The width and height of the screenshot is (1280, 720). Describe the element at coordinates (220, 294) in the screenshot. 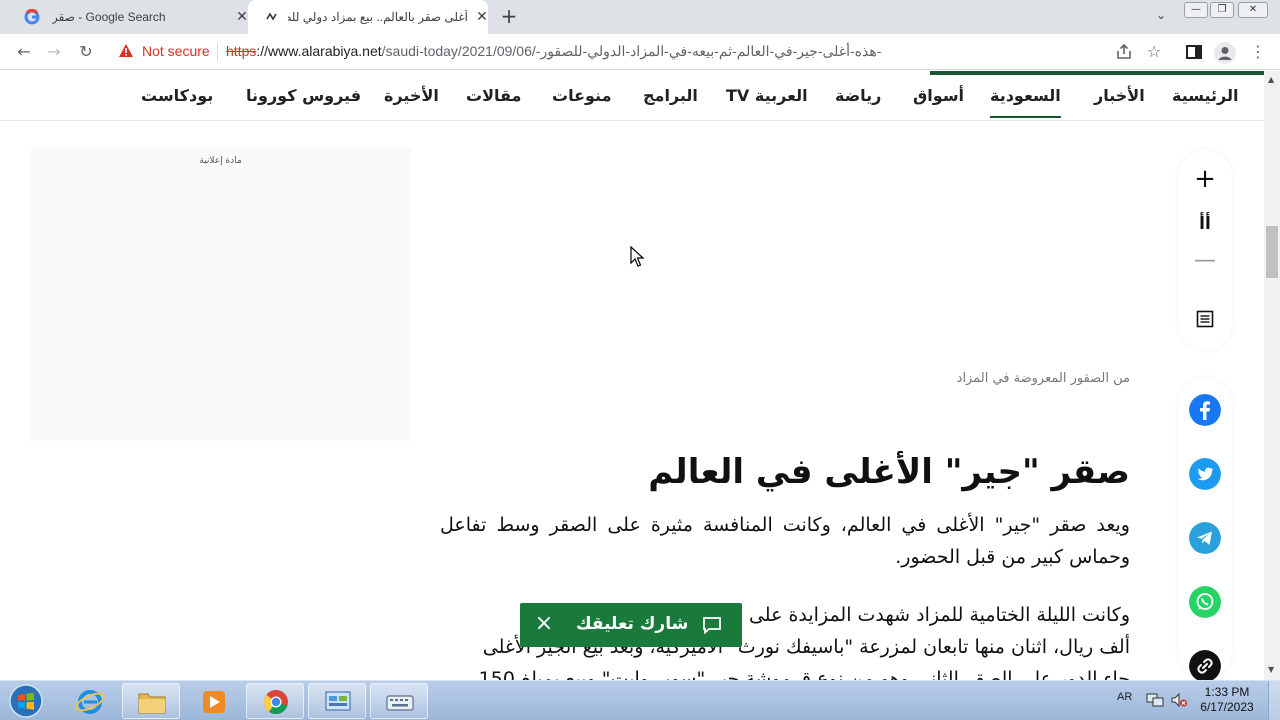

I see `ad-slot: مادة إعلانية` at that location.